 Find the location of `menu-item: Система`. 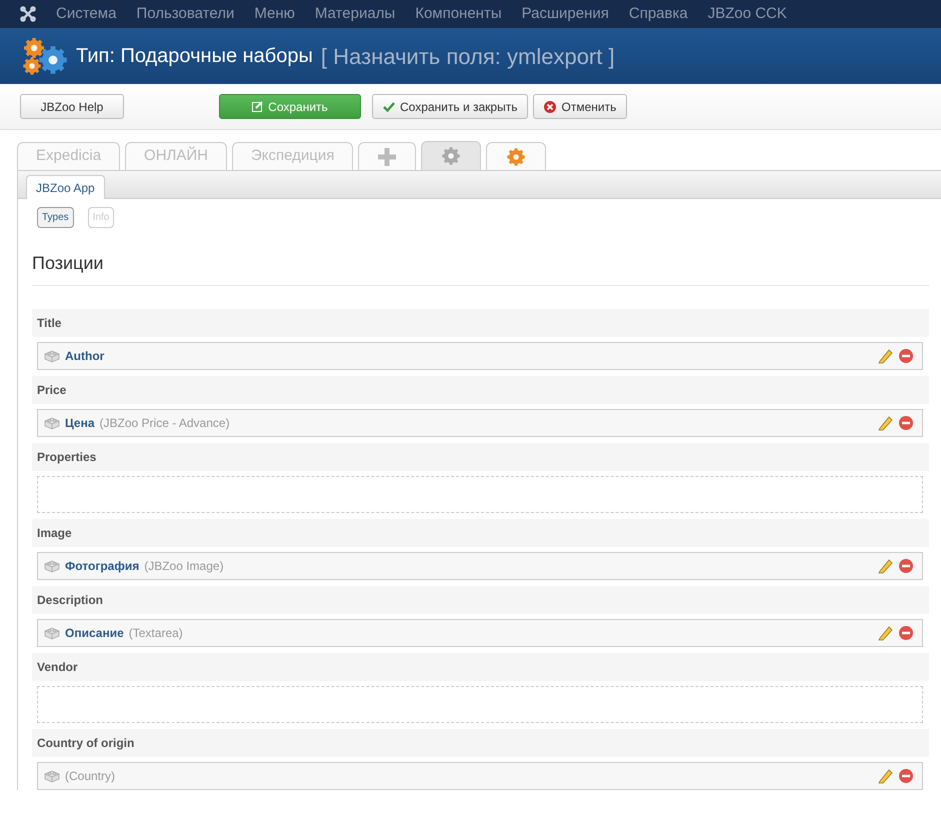

menu-item: Система is located at coordinates (86, 14).